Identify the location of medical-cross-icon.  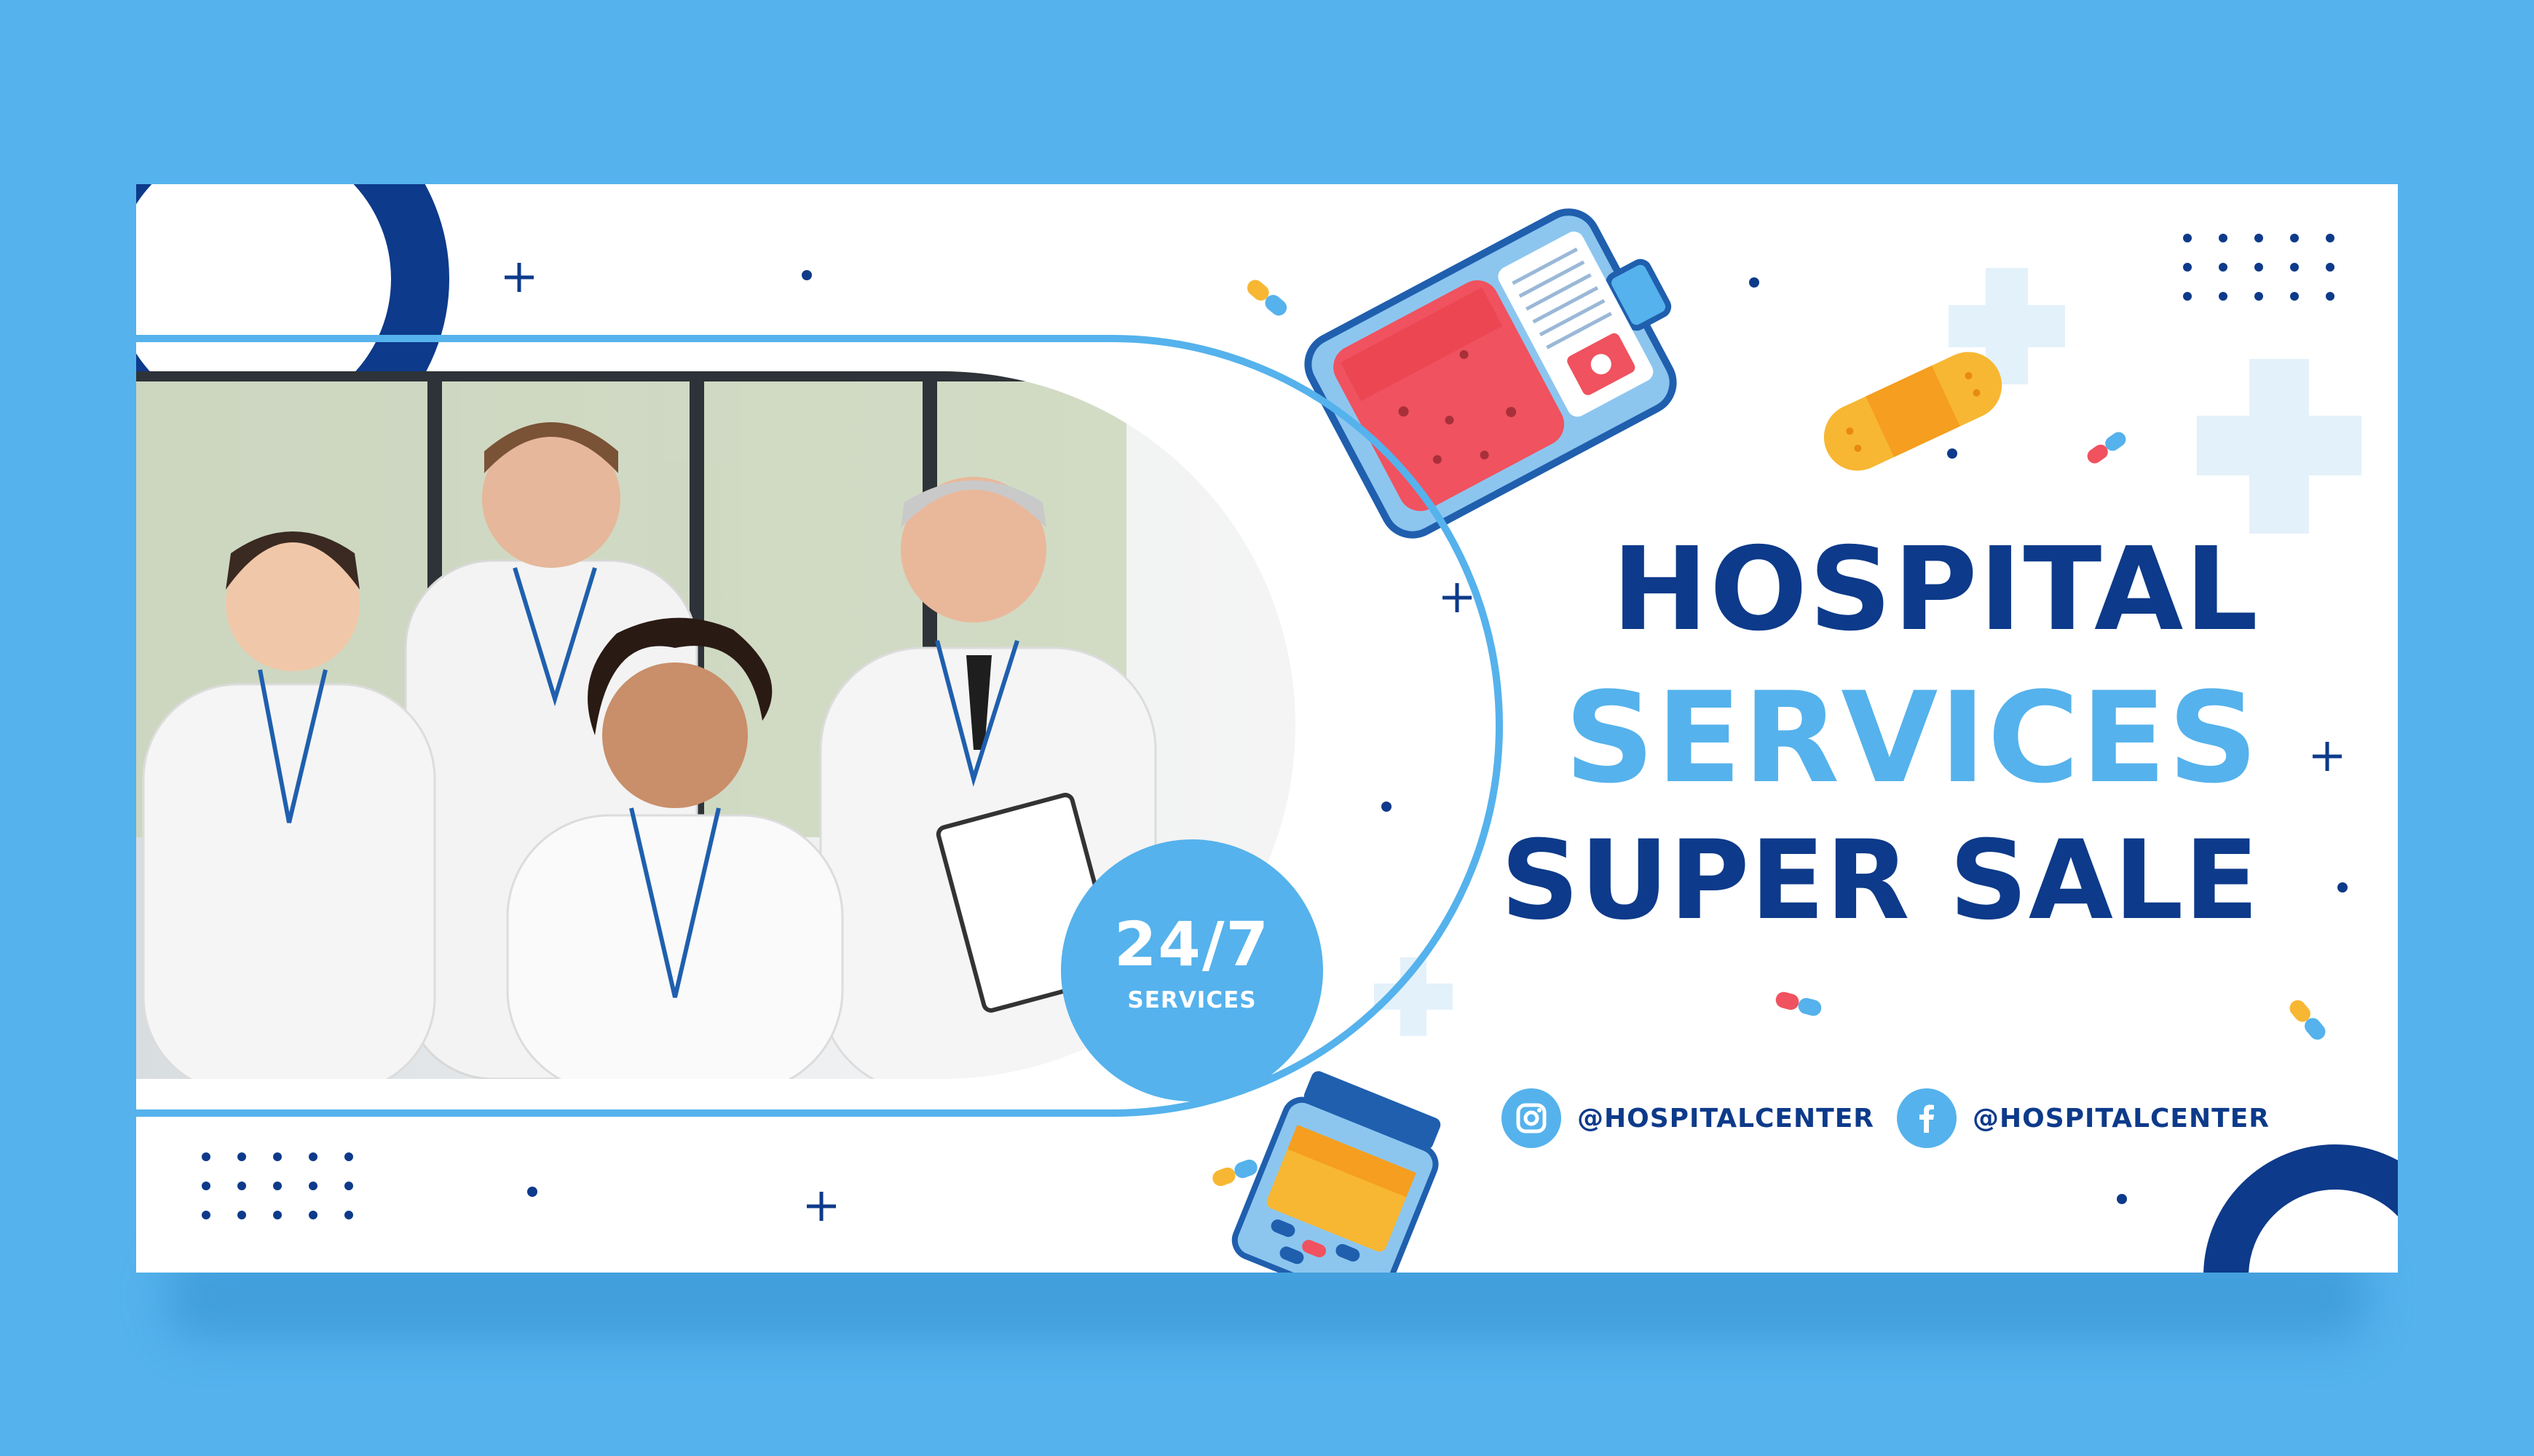
(2279, 447).